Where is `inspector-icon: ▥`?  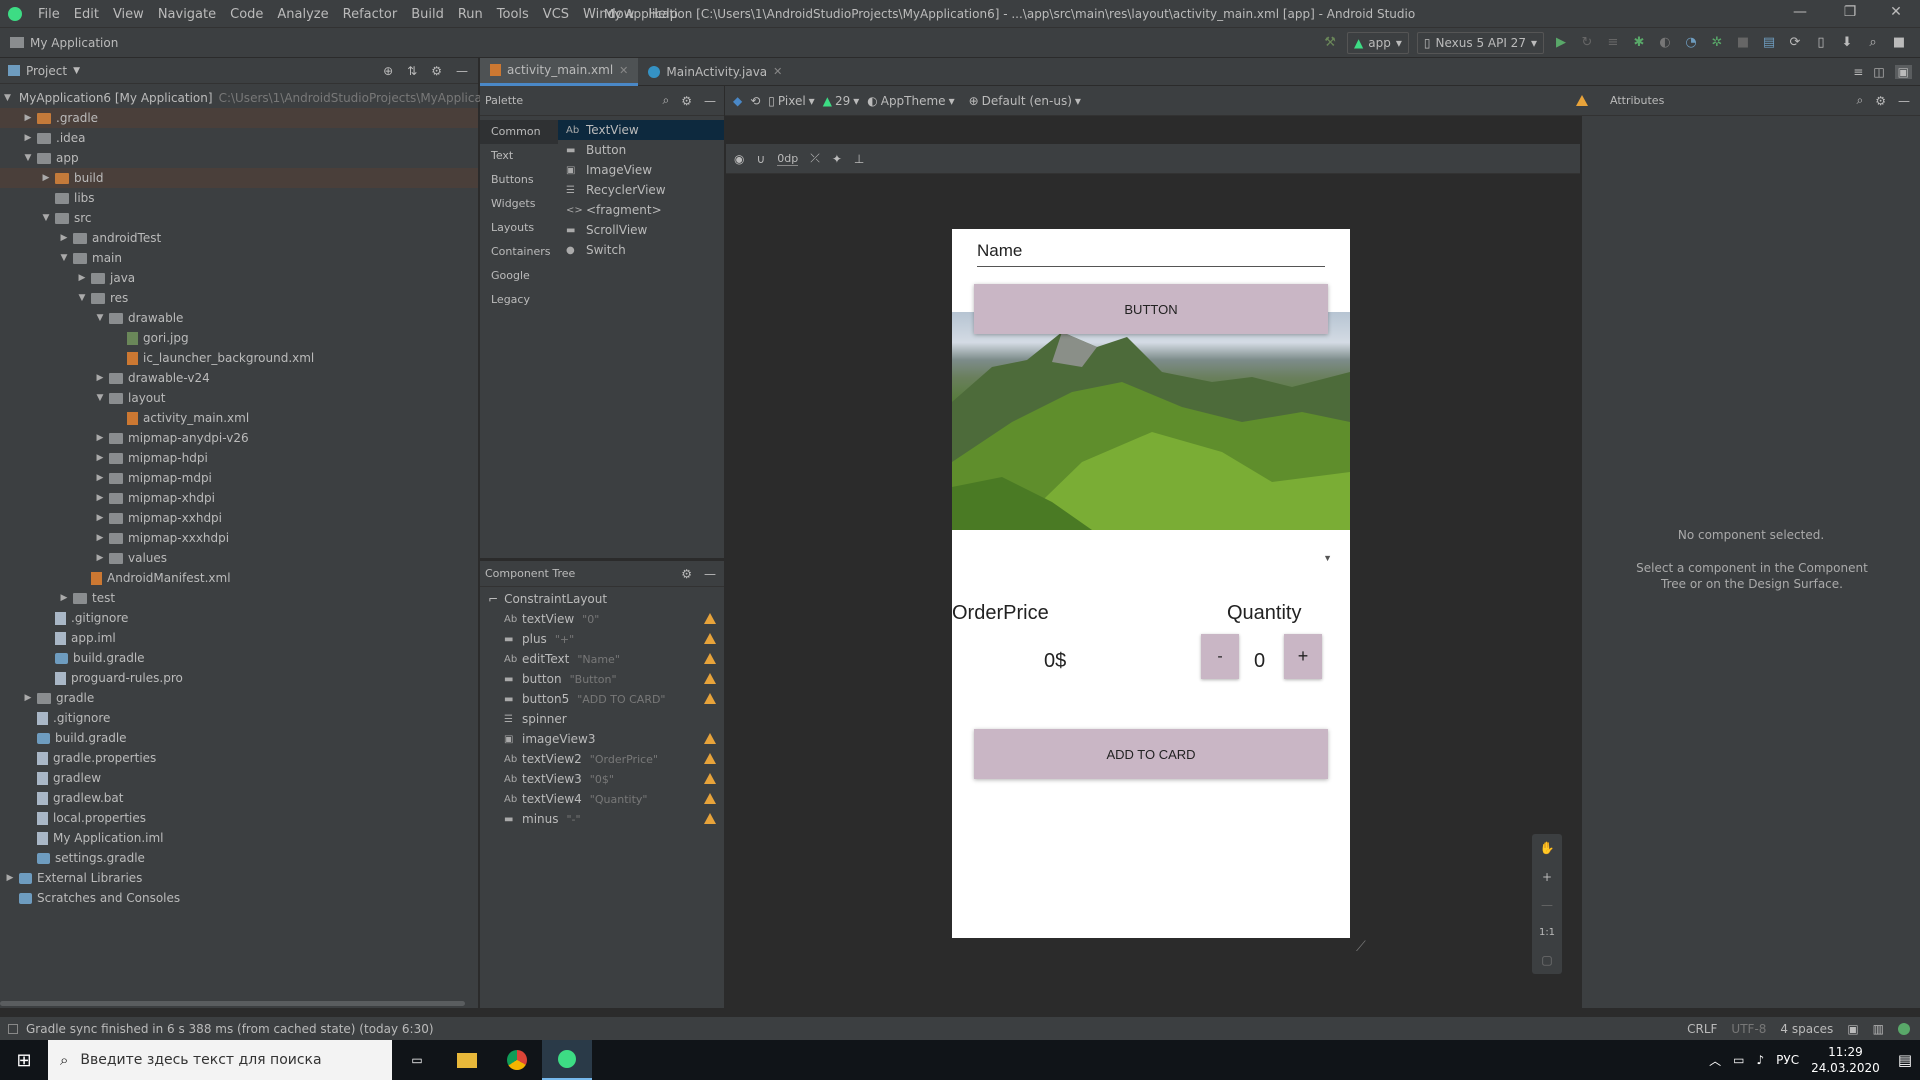 inspector-icon: ▥ is located at coordinates (1878, 1029).